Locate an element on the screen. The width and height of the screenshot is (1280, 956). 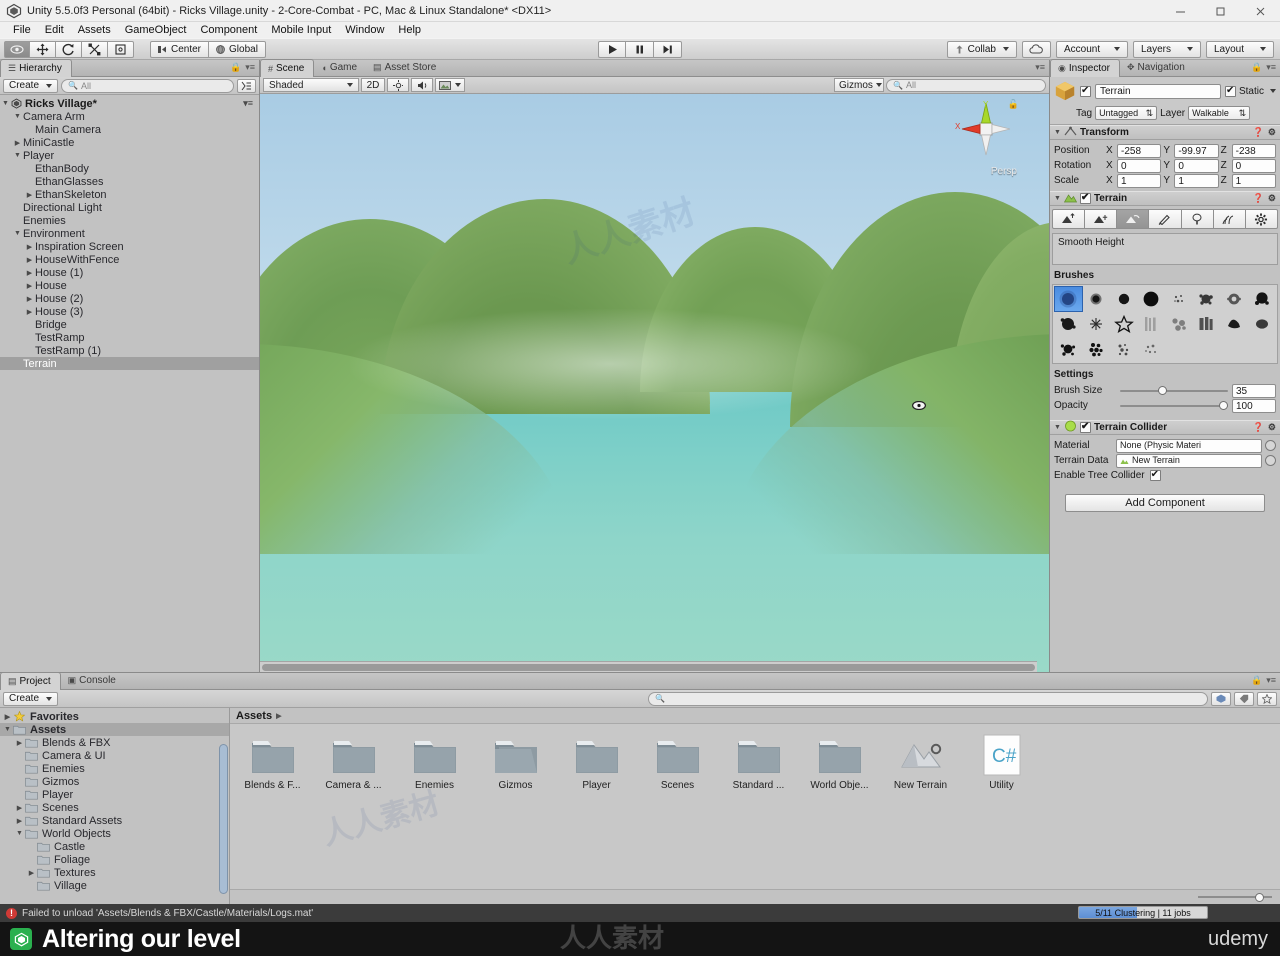
menu-file: File is located at coordinates (22, 30).